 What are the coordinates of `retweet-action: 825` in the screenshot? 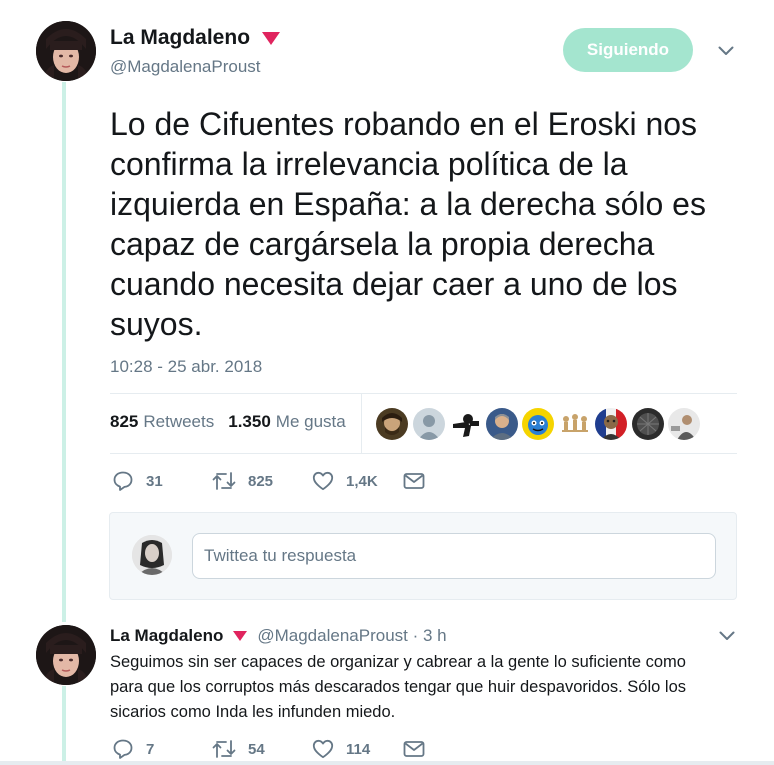 It's located at (262, 481).